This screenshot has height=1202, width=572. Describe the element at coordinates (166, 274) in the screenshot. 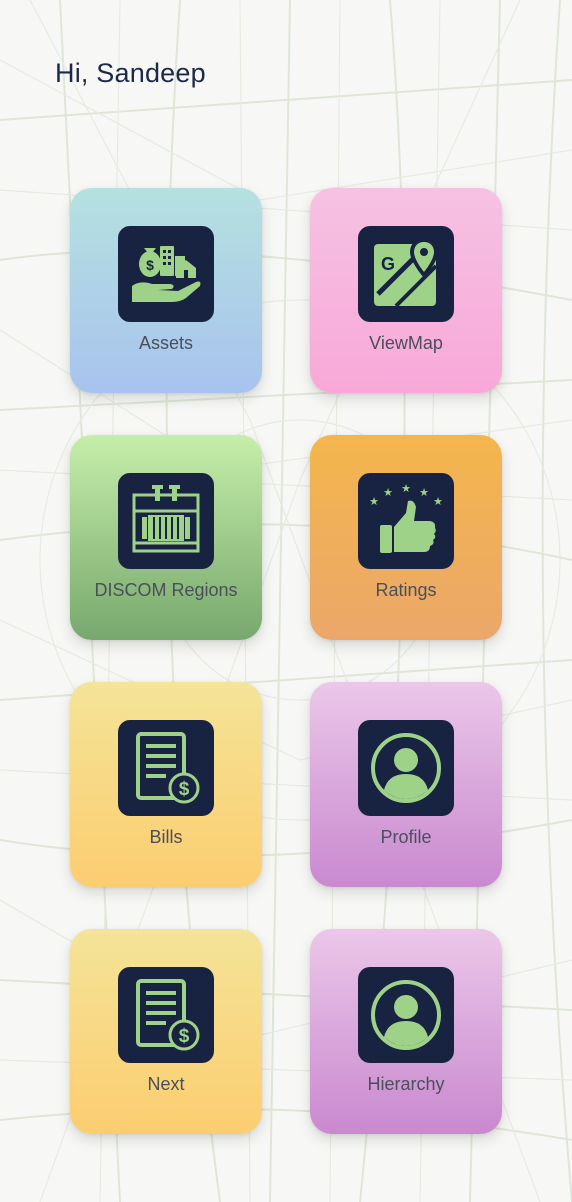

I see `assets-icon: $` at that location.